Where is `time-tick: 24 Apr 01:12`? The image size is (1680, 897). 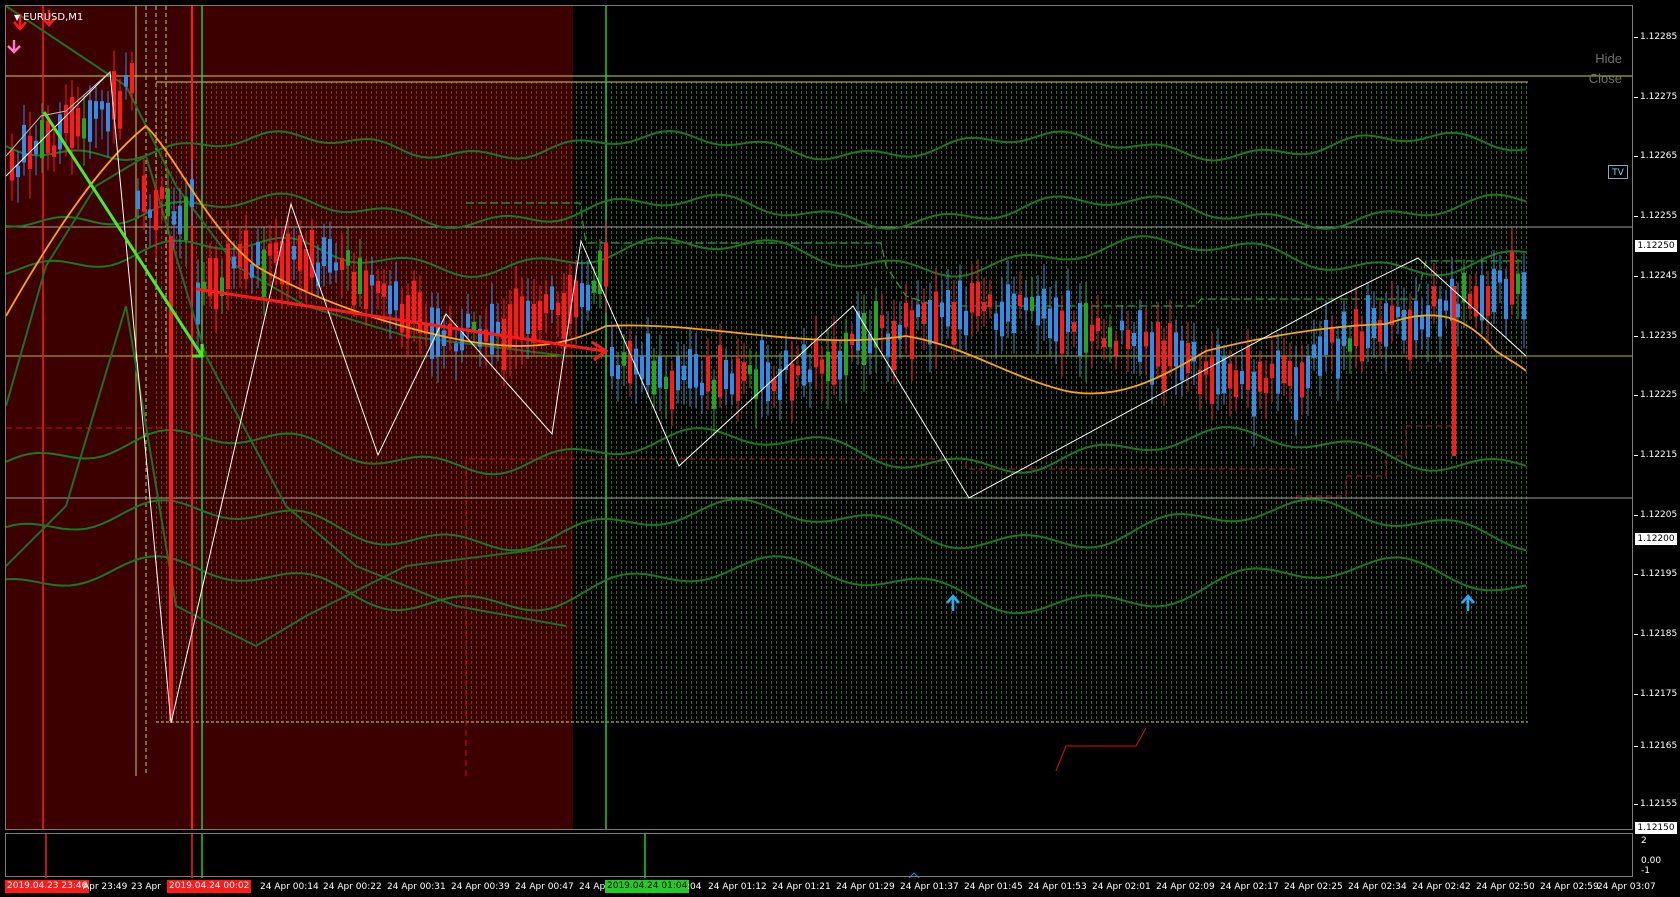 time-tick: 24 Apr 01:12 is located at coordinates (737, 887).